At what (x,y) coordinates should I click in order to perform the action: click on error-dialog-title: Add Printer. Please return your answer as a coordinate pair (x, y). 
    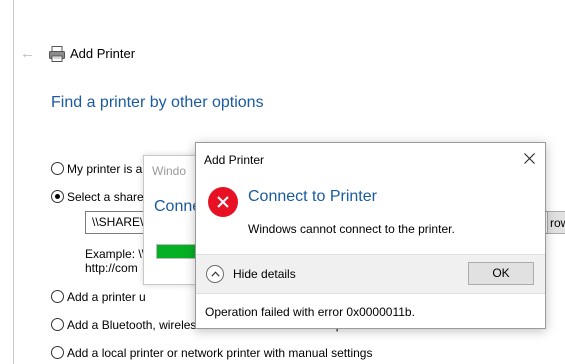
    Looking at the image, I should click on (234, 160).